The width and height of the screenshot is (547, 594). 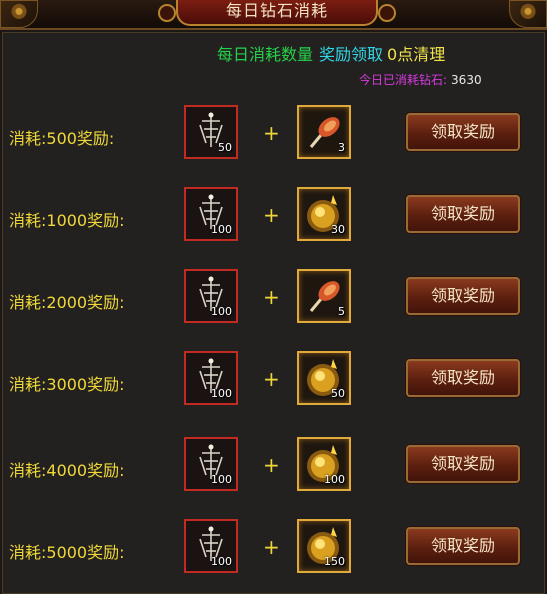 I want to click on header-info: 每日消耗数量 奖励领取 0点清理, so click(x=331, y=53).